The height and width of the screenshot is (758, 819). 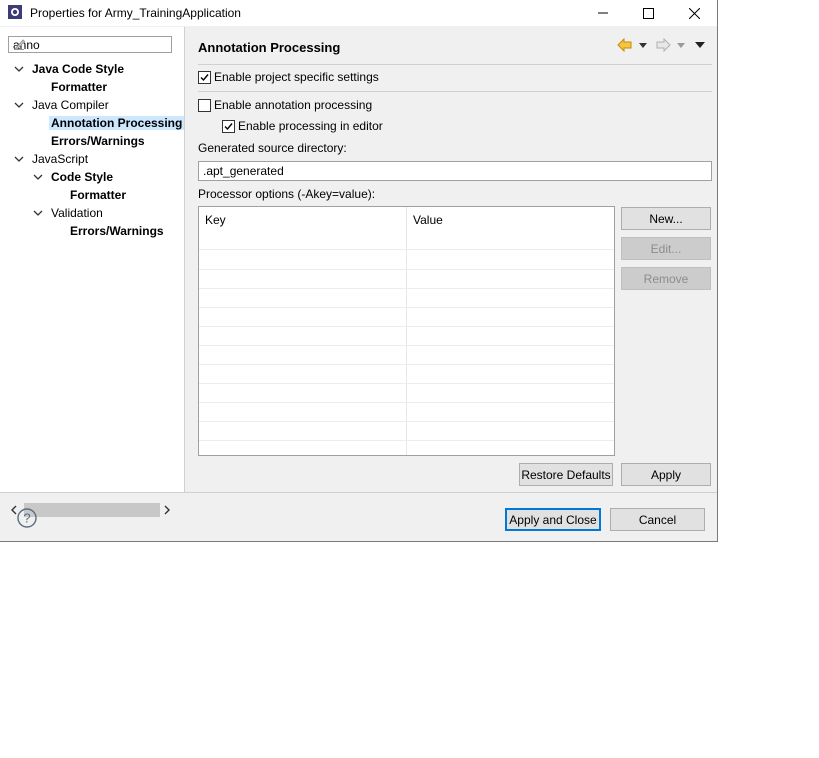 What do you see at coordinates (135, 13) in the screenshot?
I see `window-title: Properties for Army_TrainingApplication` at bounding box center [135, 13].